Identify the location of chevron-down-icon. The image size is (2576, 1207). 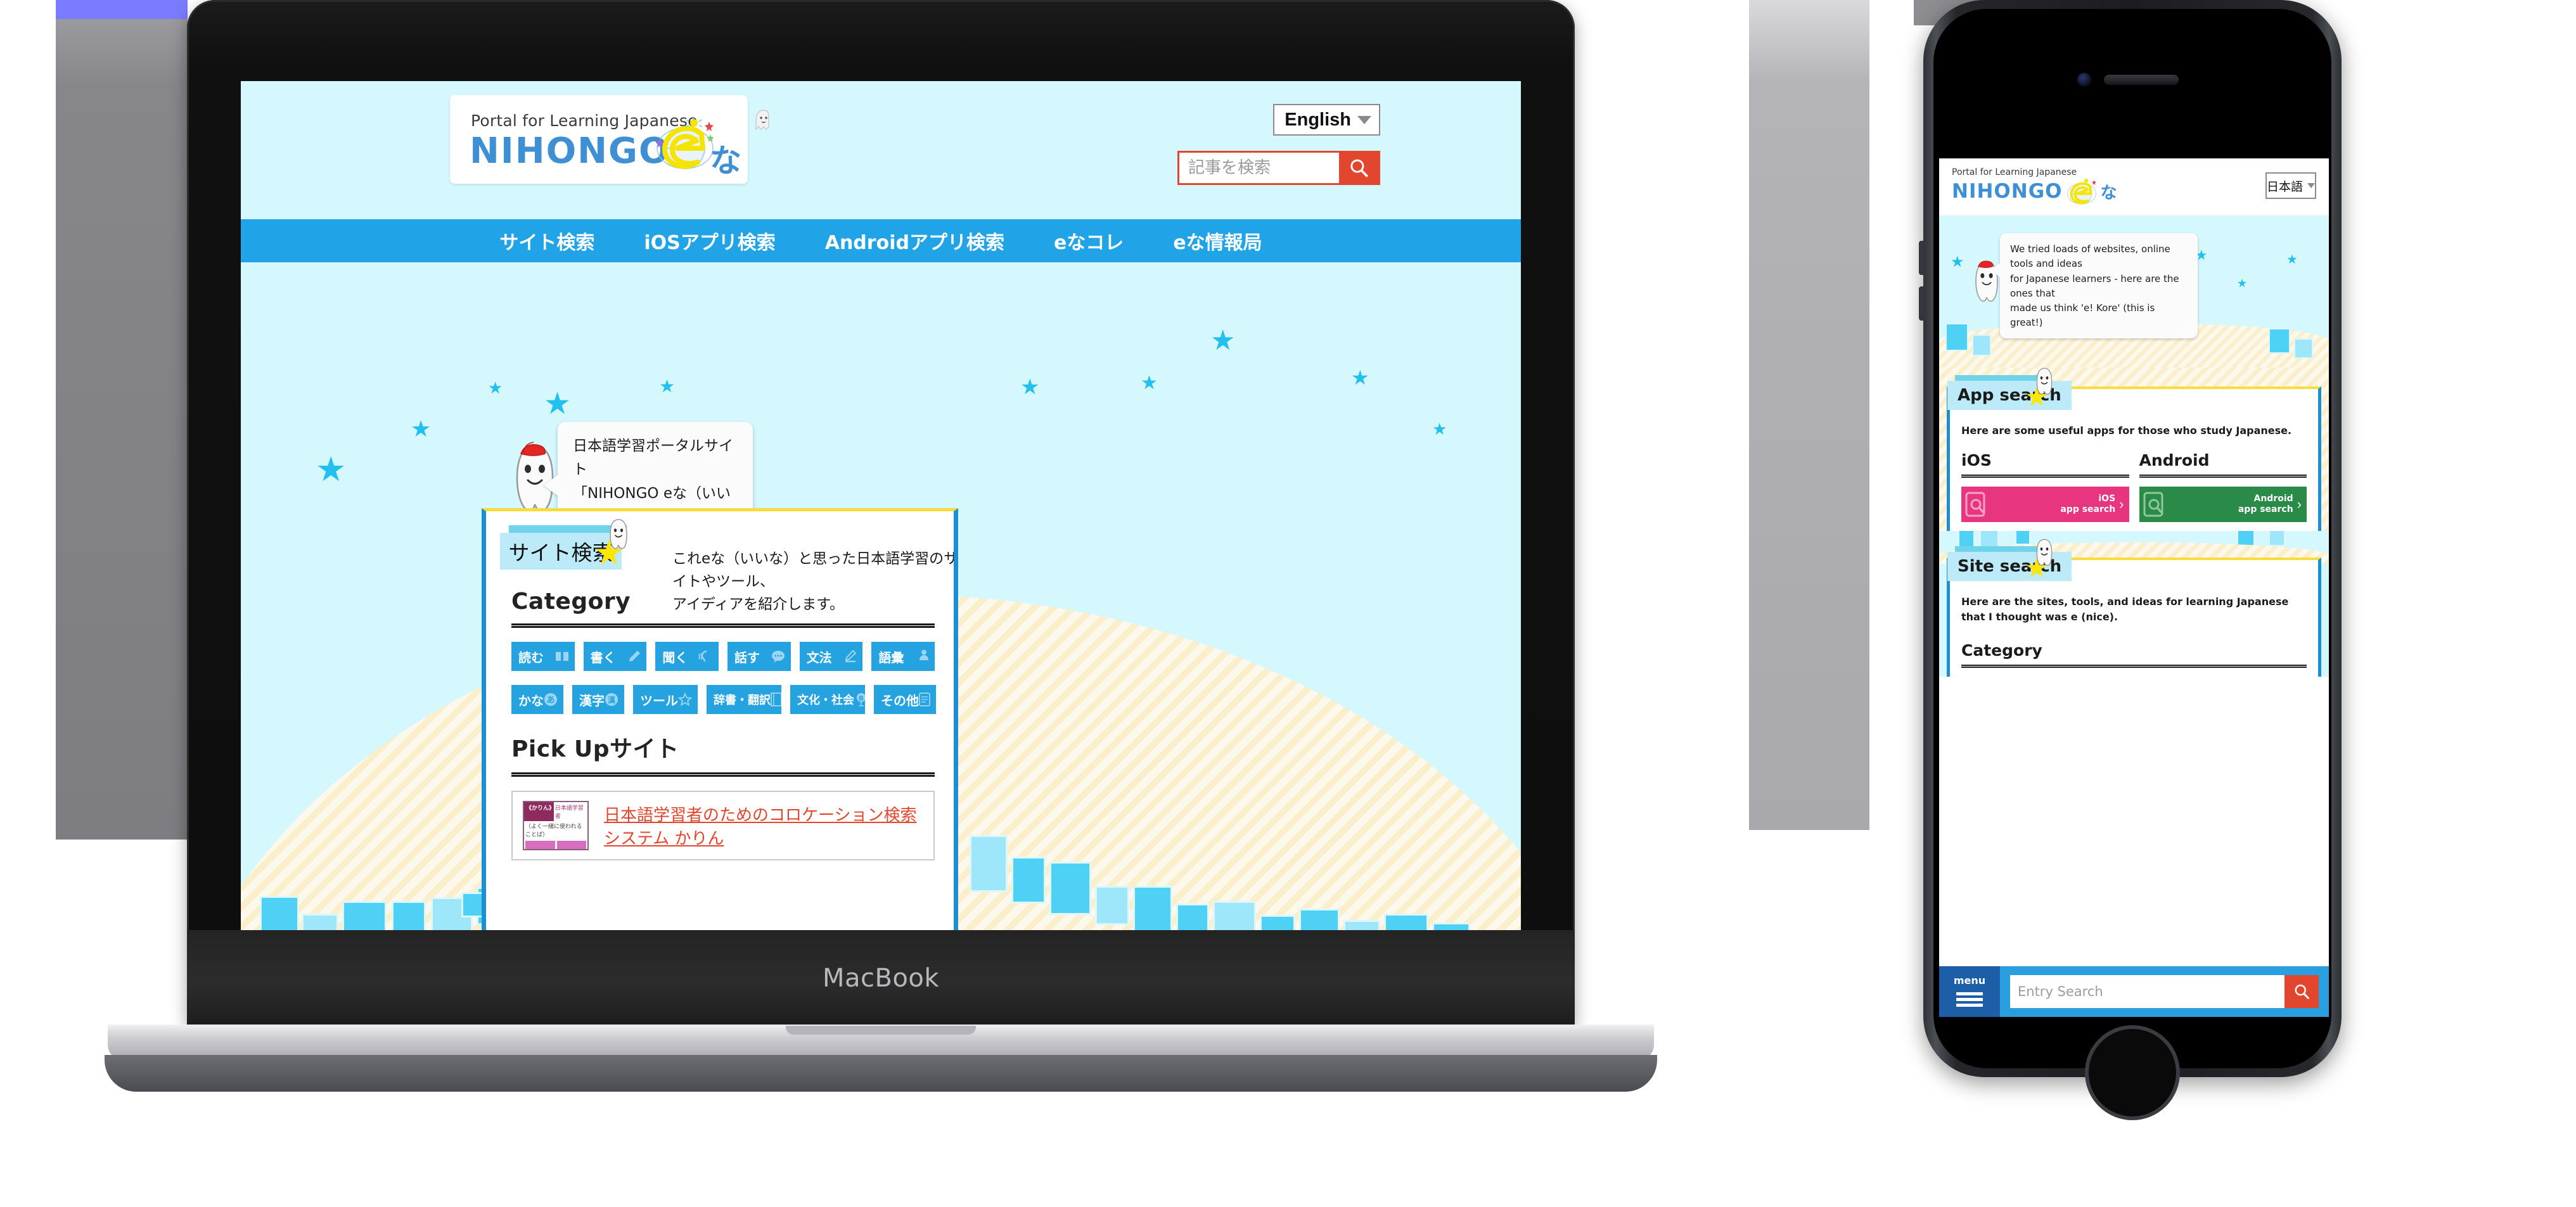
(2311, 185).